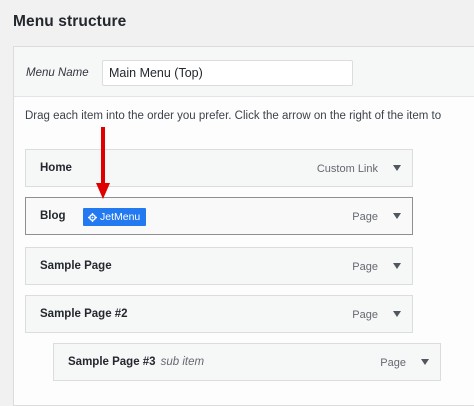  I want to click on menu-item-sample-page: Sample Page Page, so click(219, 266).